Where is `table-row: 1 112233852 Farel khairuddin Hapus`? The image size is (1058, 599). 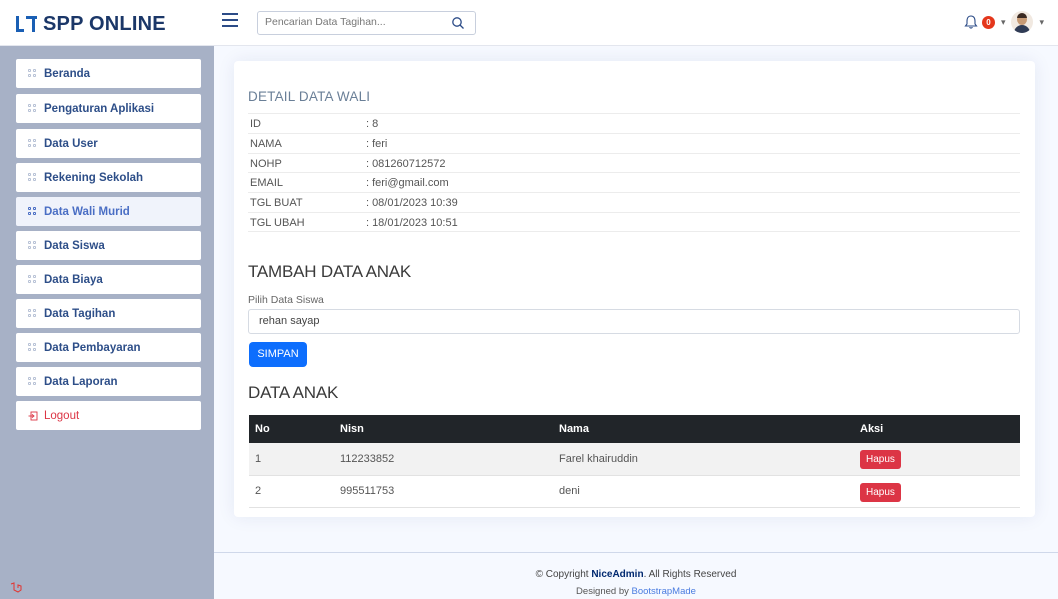
table-row: 1 112233852 Farel khairuddin Hapus is located at coordinates (634, 459).